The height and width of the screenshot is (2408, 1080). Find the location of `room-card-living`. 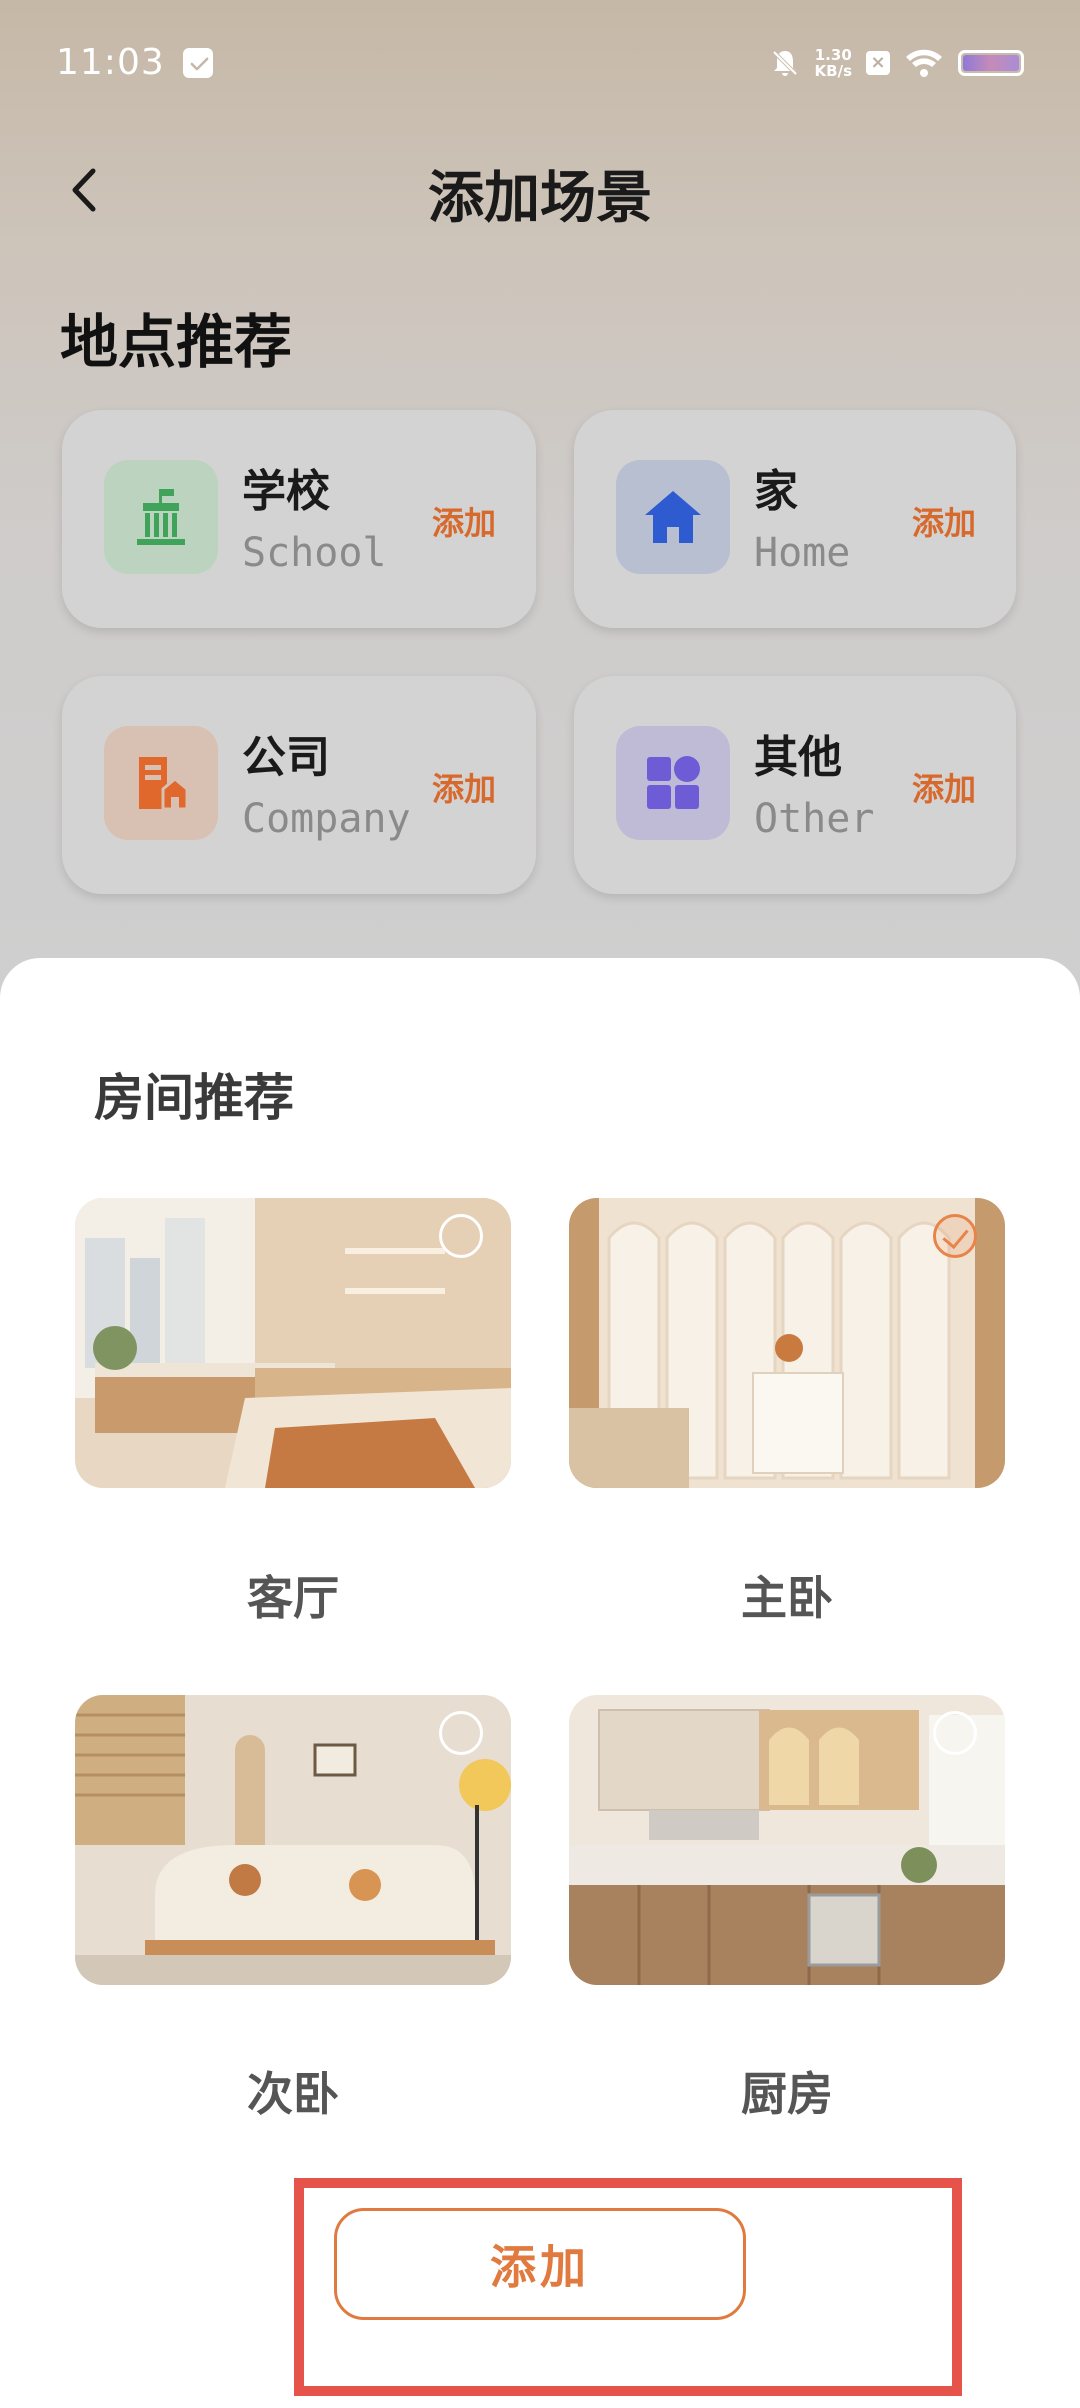

room-card-living is located at coordinates (293, 1343).